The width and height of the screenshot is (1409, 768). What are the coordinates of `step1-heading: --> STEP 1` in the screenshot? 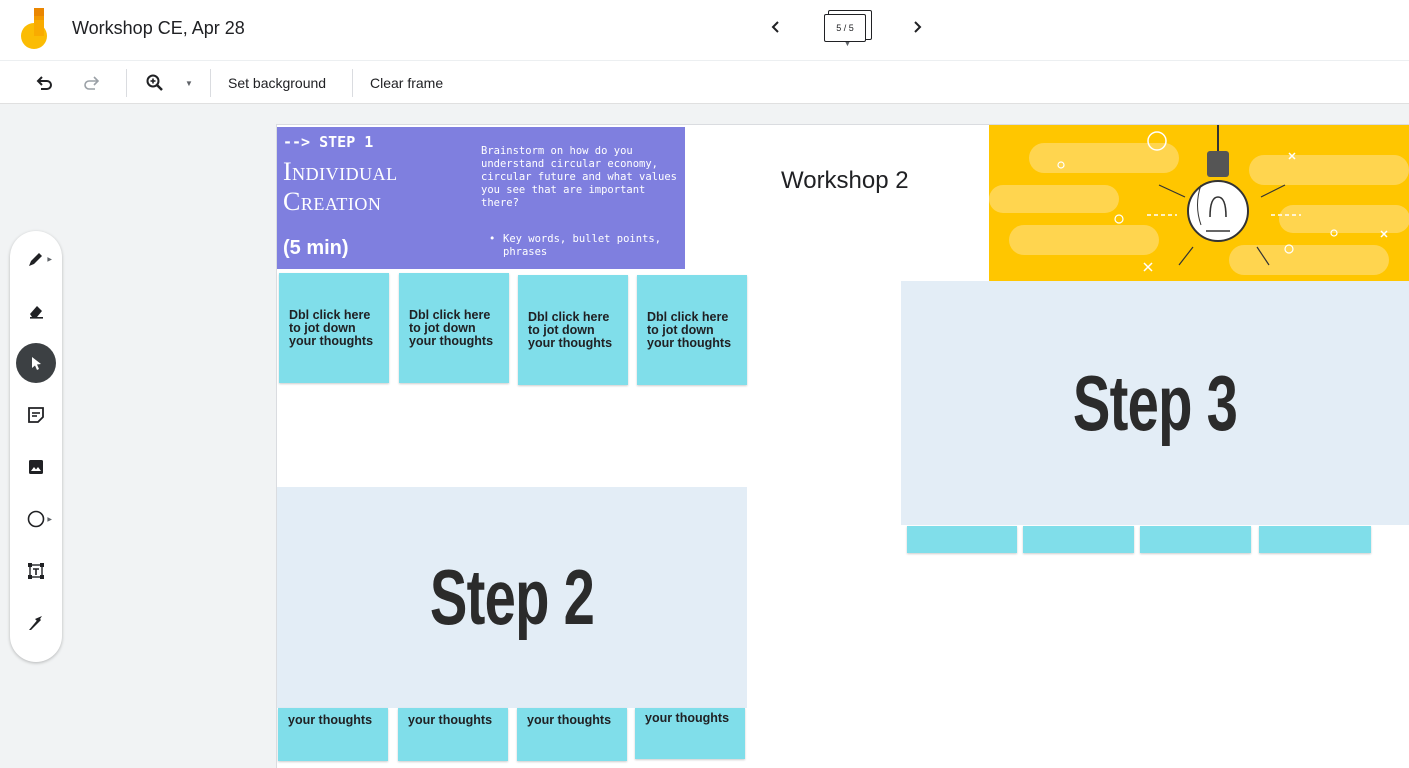 It's located at (328, 142).